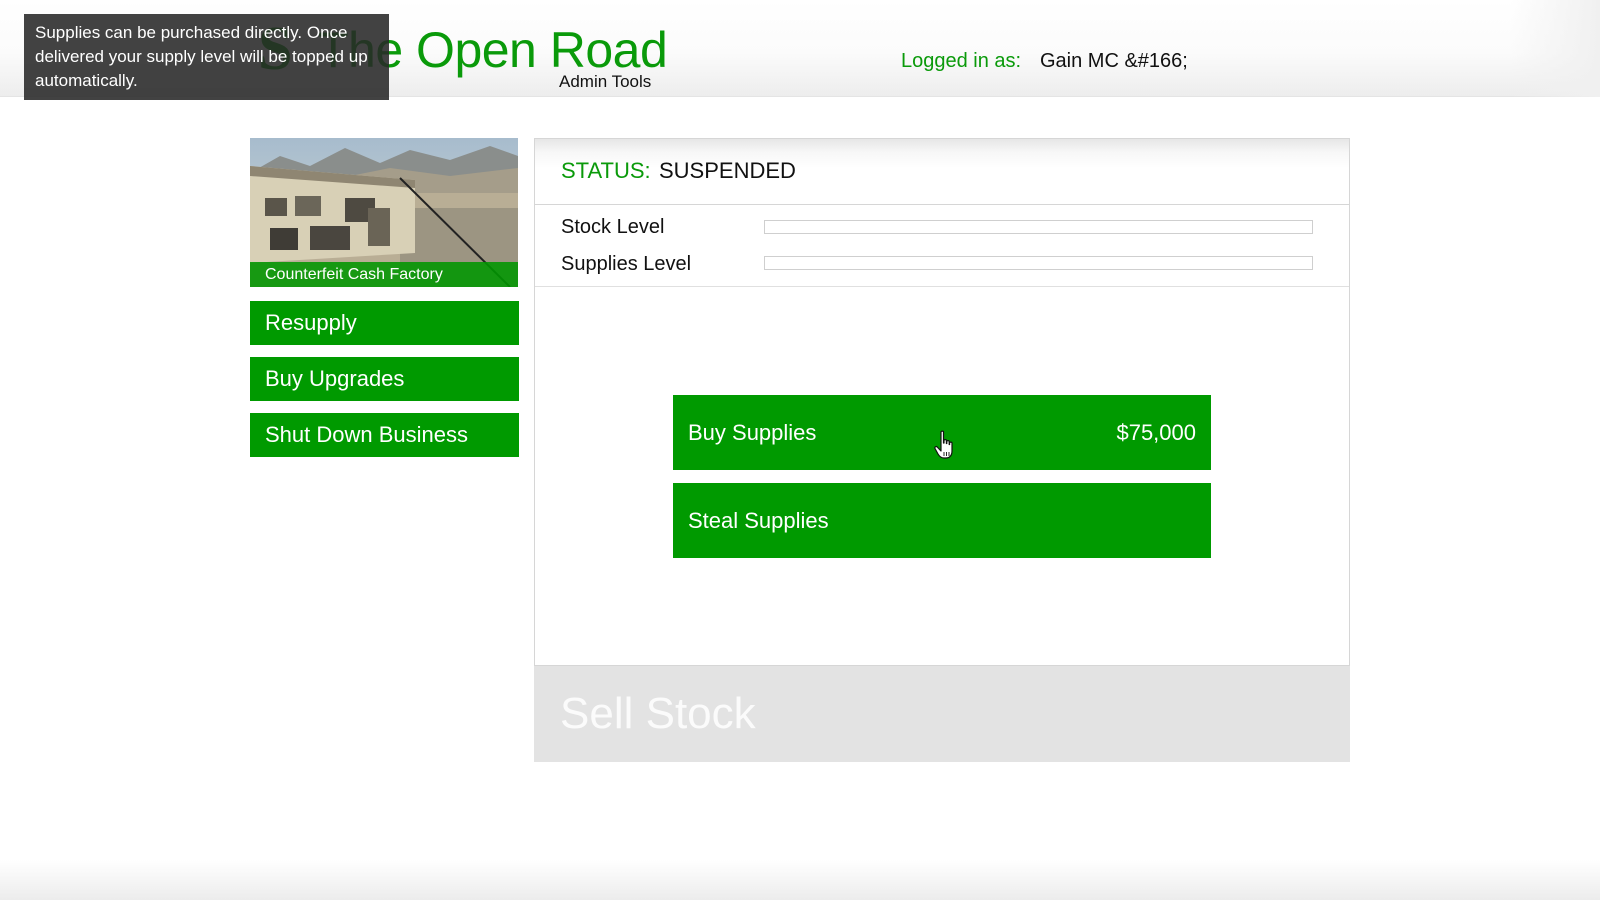  What do you see at coordinates (384, 435) in the screenshot?
I see `shut-down-business-button: Shut Down Business` at bounding box center [384, 435].